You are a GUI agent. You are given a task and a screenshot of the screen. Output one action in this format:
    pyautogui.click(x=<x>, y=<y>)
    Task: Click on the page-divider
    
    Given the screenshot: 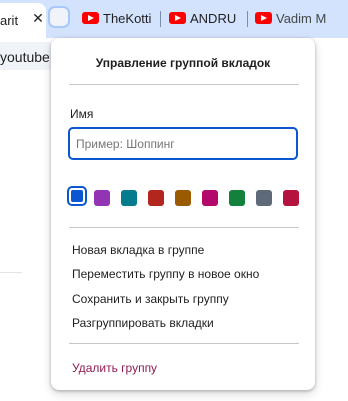 What is the action you would take?
    pyautogui.click(x=11, y=272)
    